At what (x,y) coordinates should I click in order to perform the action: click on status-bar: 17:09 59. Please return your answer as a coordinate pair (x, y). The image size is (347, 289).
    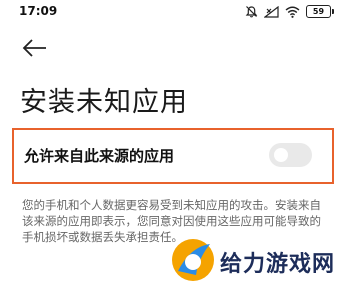
    Looking at the image, I should click on (173, 13).